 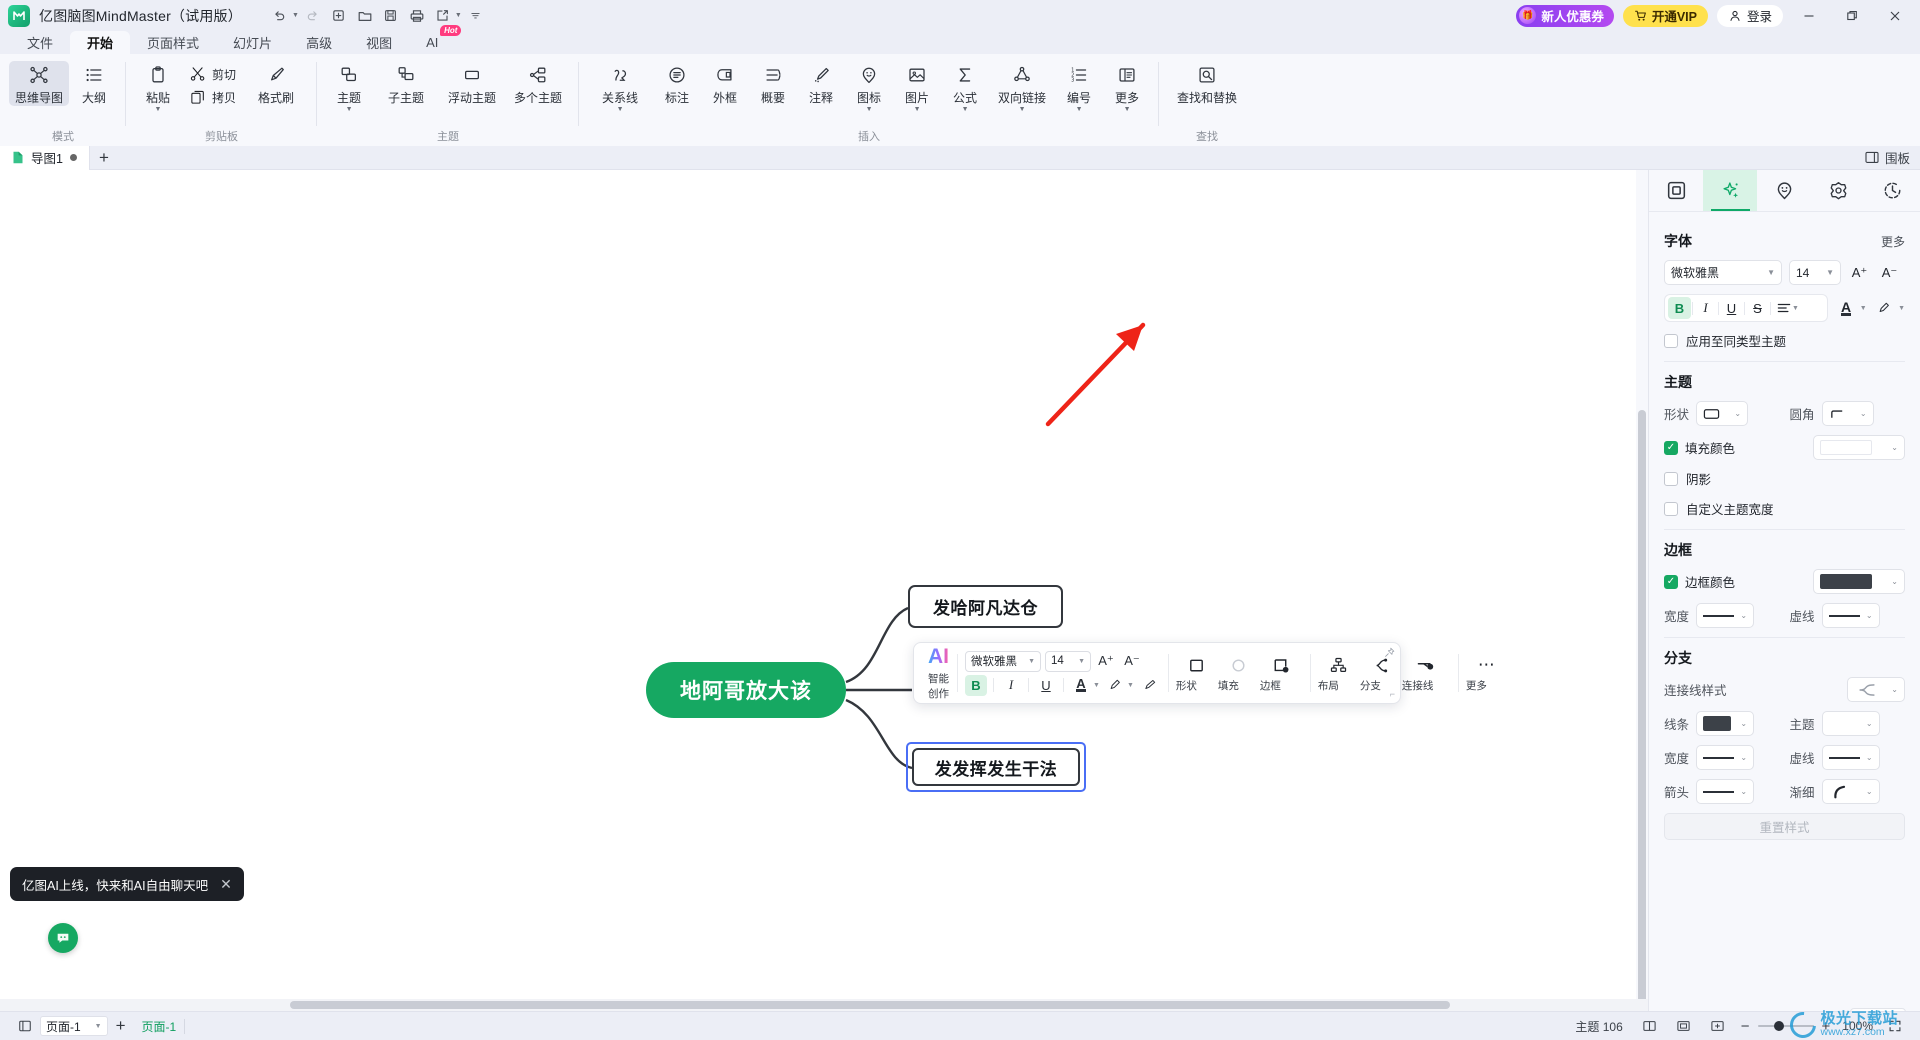 I want to click on panel-increase-font-button: A⁺, so click(x=1859, y=273).